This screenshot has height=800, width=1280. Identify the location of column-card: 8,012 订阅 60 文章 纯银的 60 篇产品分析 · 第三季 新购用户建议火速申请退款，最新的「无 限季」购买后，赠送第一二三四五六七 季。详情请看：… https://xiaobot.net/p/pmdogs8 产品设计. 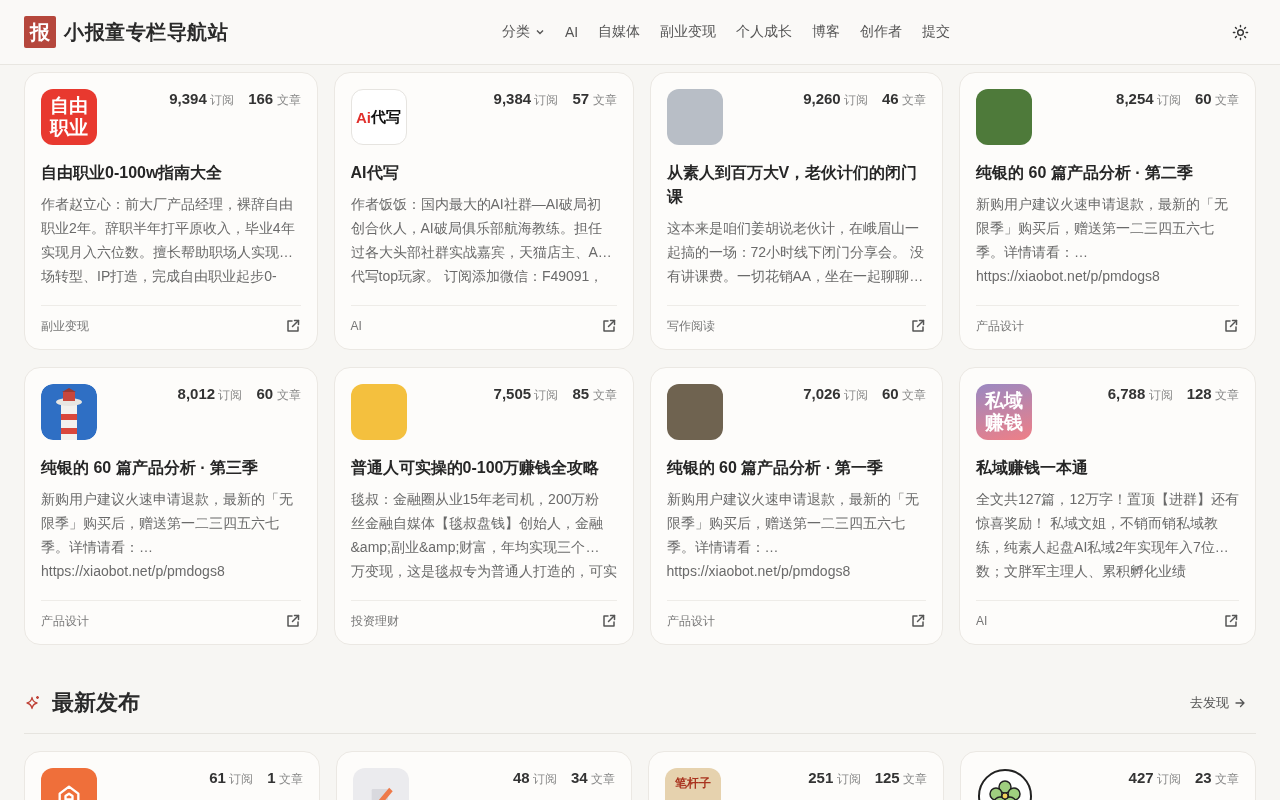
(171, 506).